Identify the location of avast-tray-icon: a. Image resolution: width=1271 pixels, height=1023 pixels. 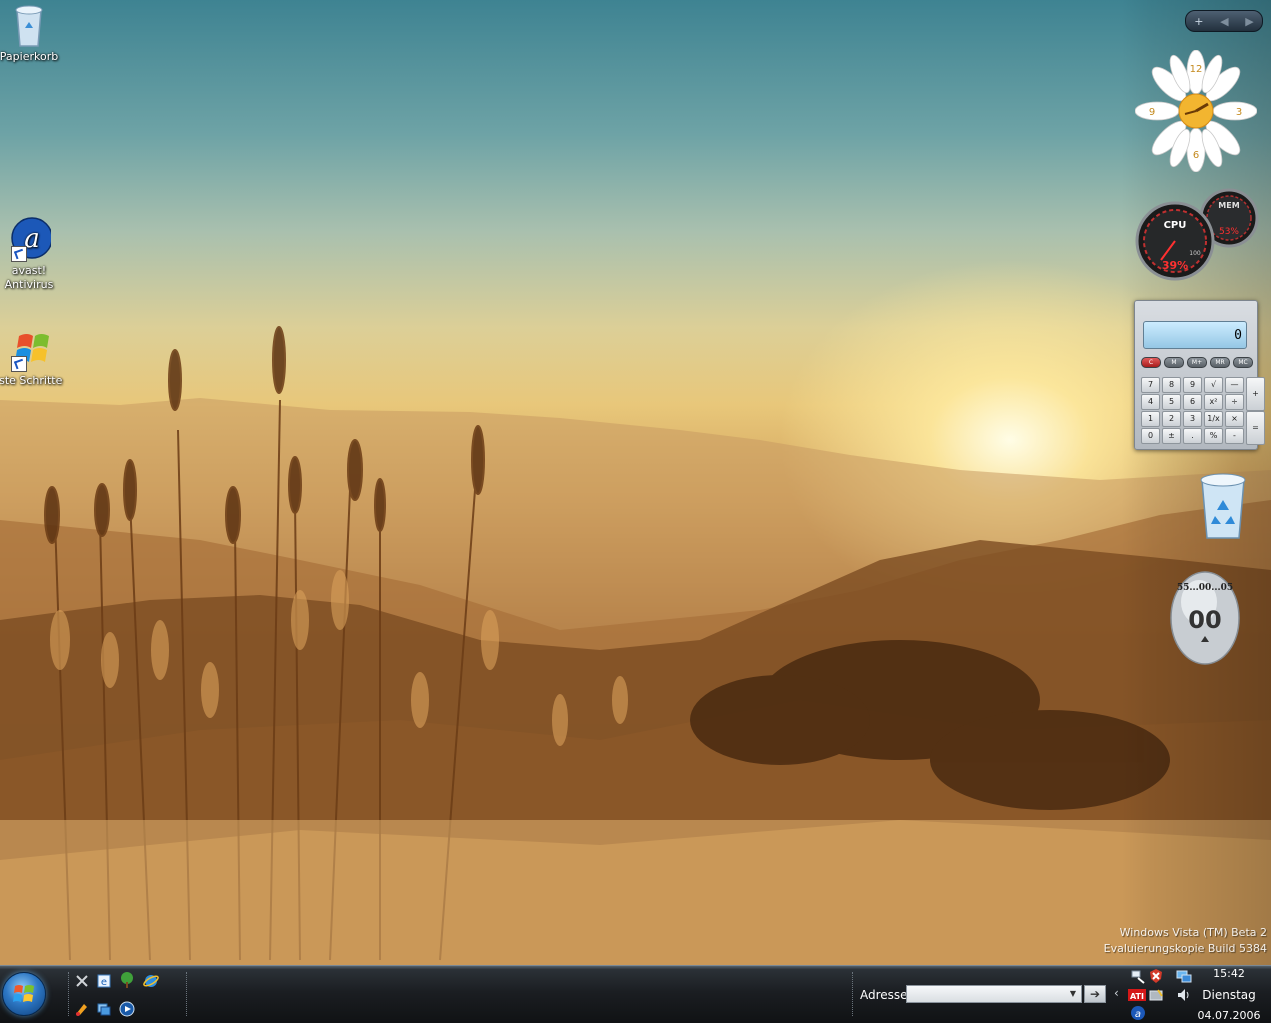
(1138, 1013).